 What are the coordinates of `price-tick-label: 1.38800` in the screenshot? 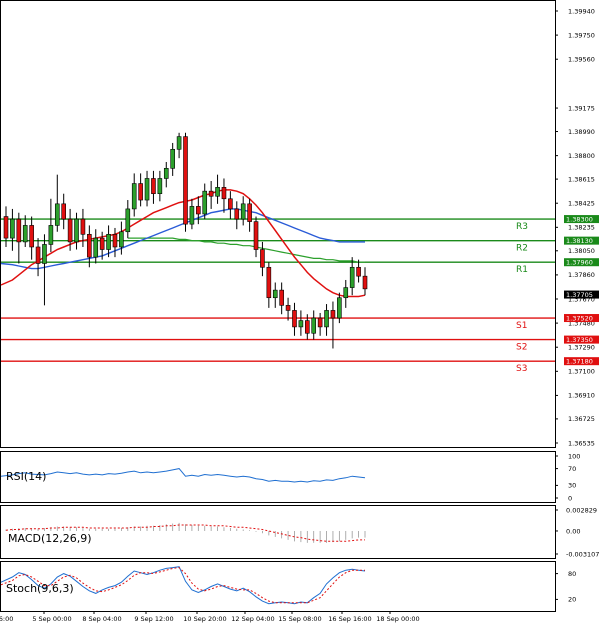 It's located at (581, 156).